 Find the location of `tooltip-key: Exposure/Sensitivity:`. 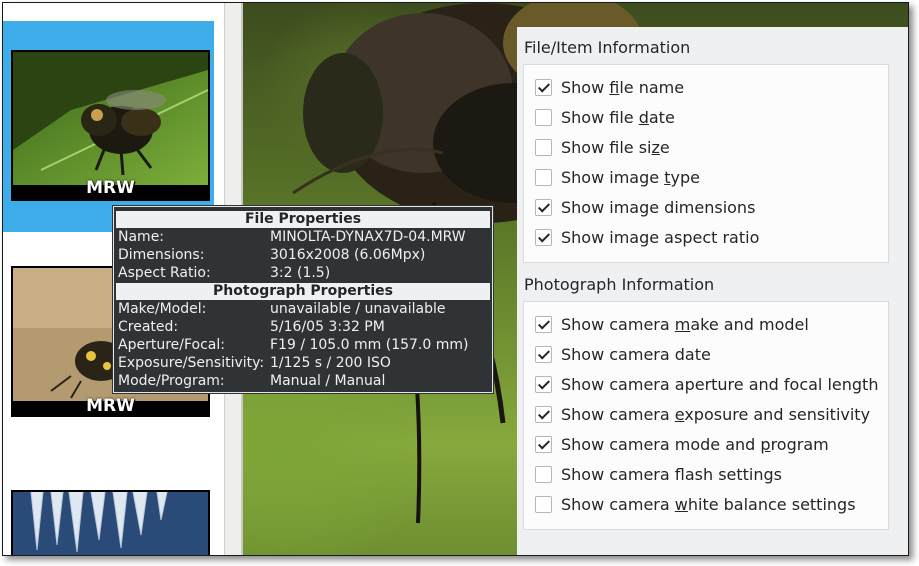

tooltip-key: Exposure/Sensitivity: is located at coordinates (191, 363).